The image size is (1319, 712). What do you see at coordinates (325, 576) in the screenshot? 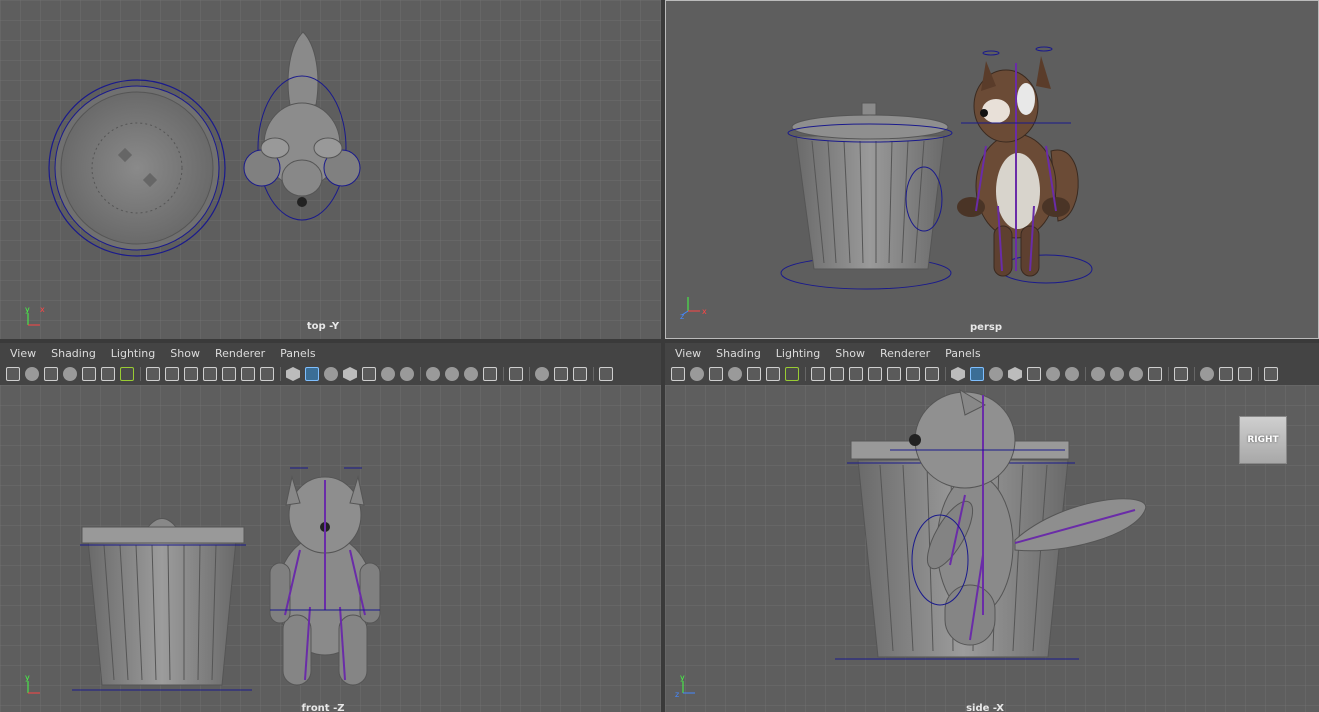
I see `squirrel-front` at bounding box center [325, 576].